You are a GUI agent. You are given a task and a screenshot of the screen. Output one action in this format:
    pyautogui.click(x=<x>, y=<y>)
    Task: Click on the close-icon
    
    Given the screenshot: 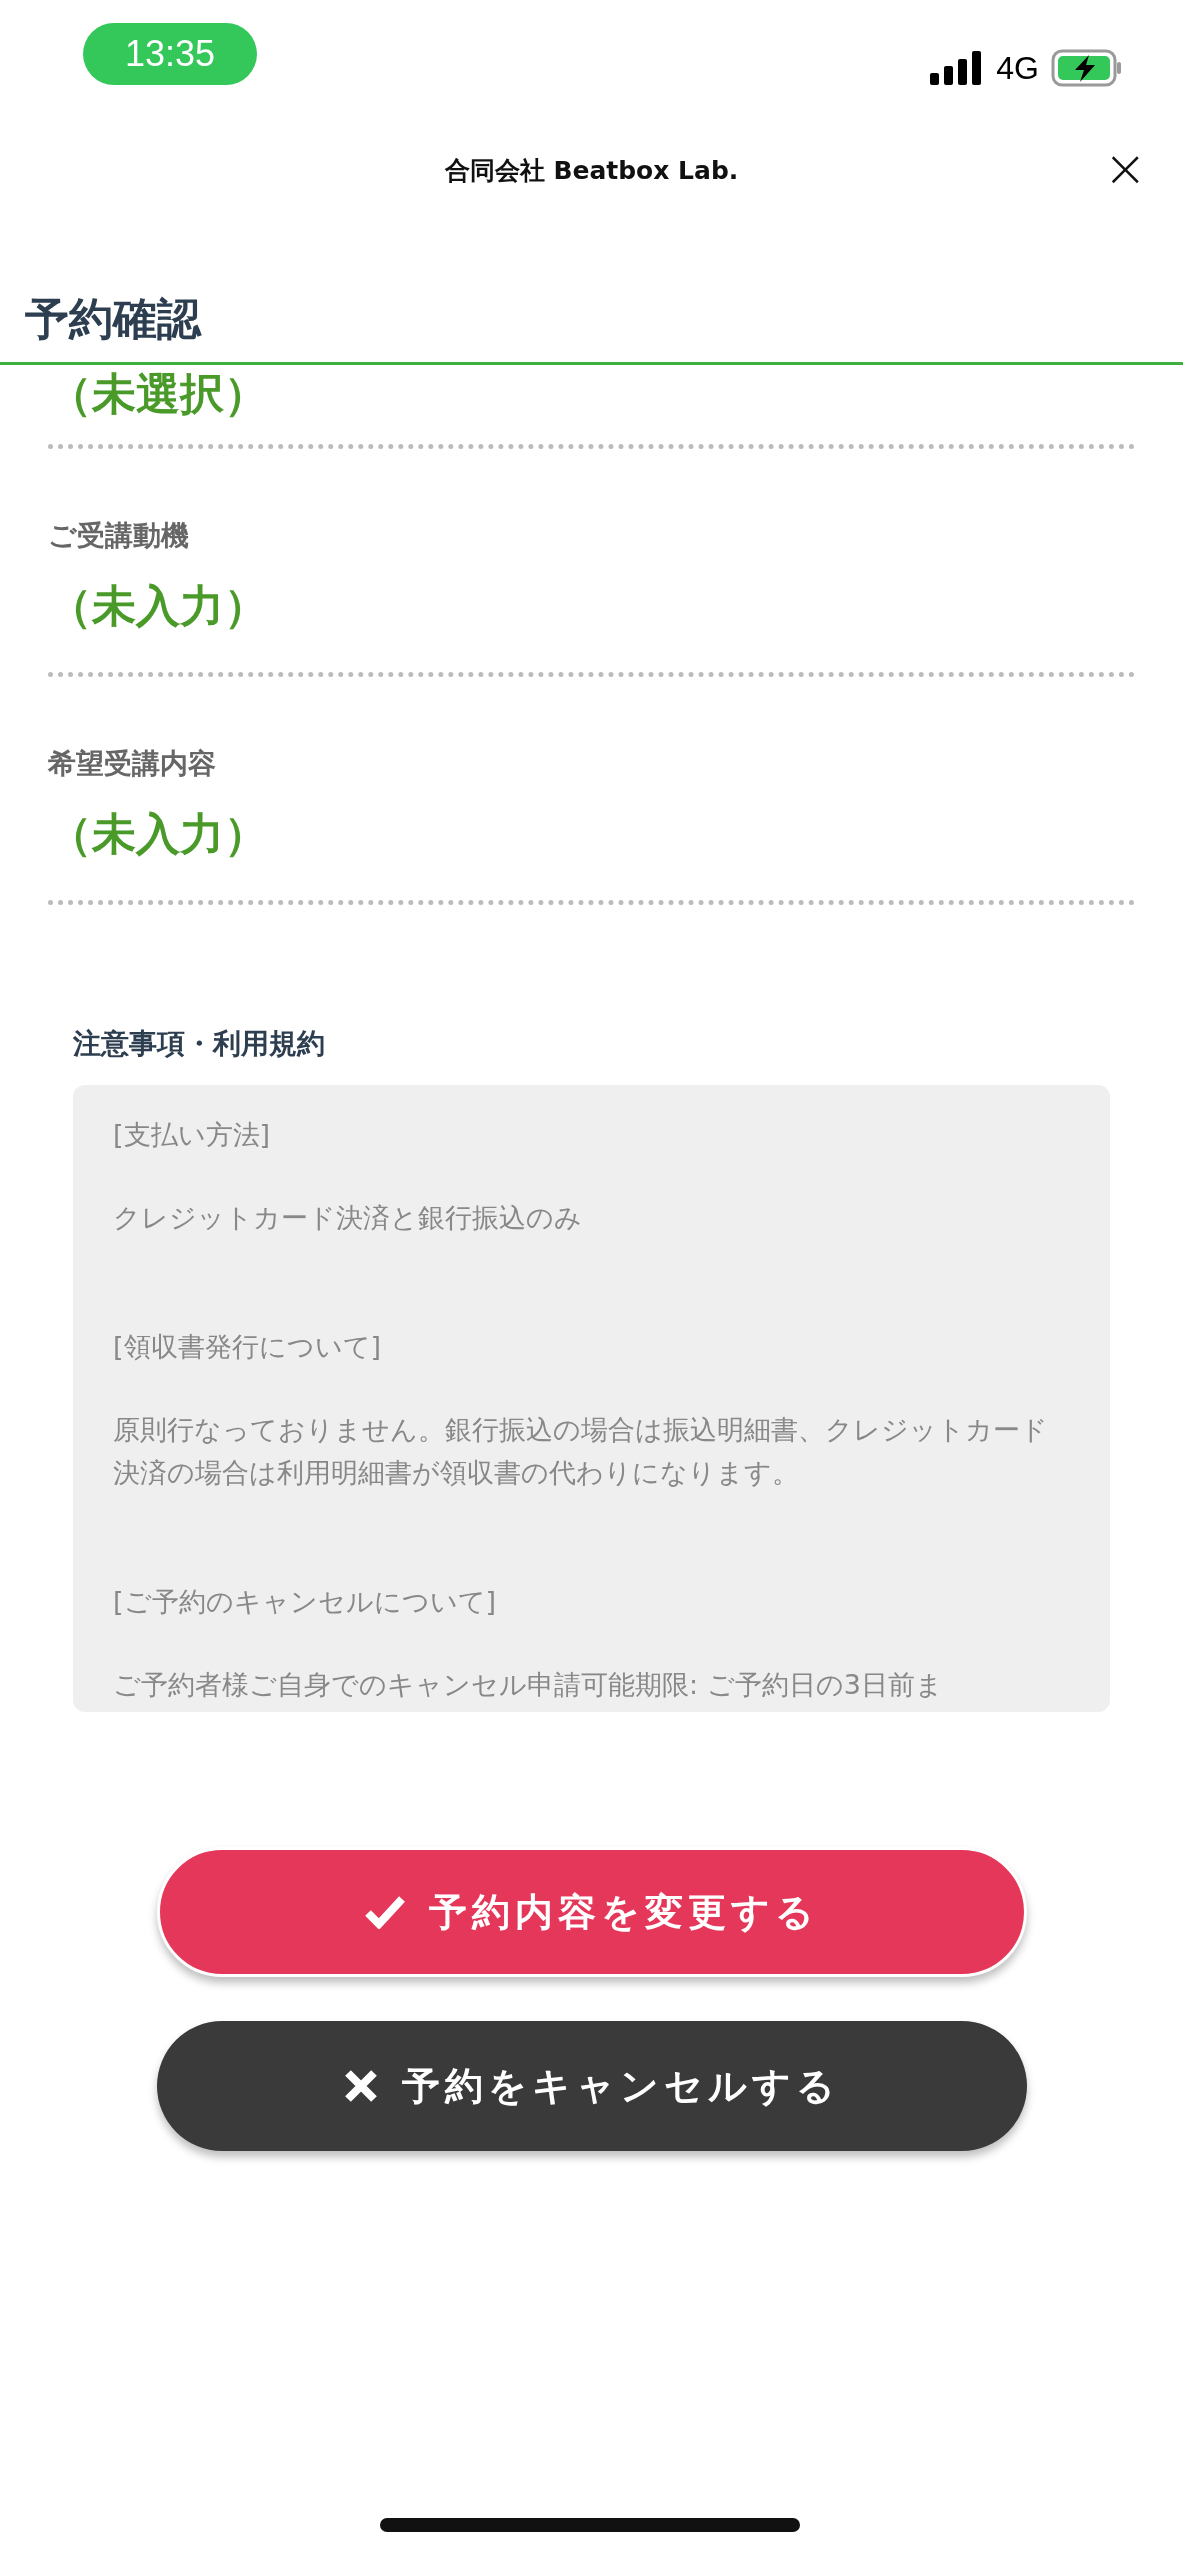 What is the action you would take?
    pyautogui.click(x=360, y=2086)
    